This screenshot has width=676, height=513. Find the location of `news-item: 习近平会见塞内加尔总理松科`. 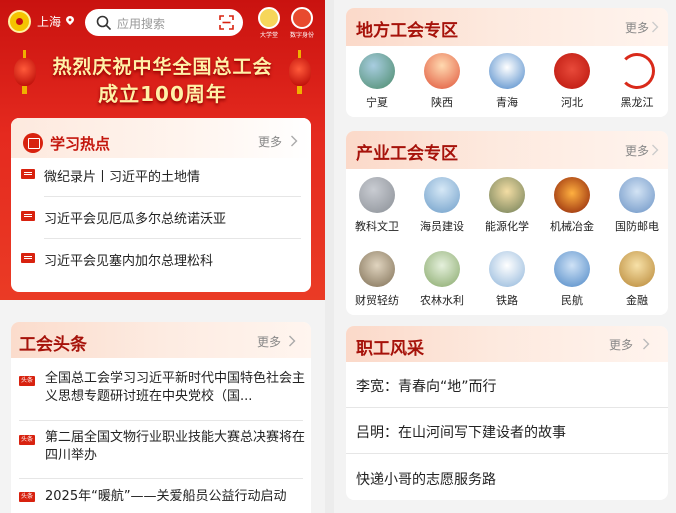

news-item: 习近平会见塞内加尔总理松科 is located at coordinates (161, 259).